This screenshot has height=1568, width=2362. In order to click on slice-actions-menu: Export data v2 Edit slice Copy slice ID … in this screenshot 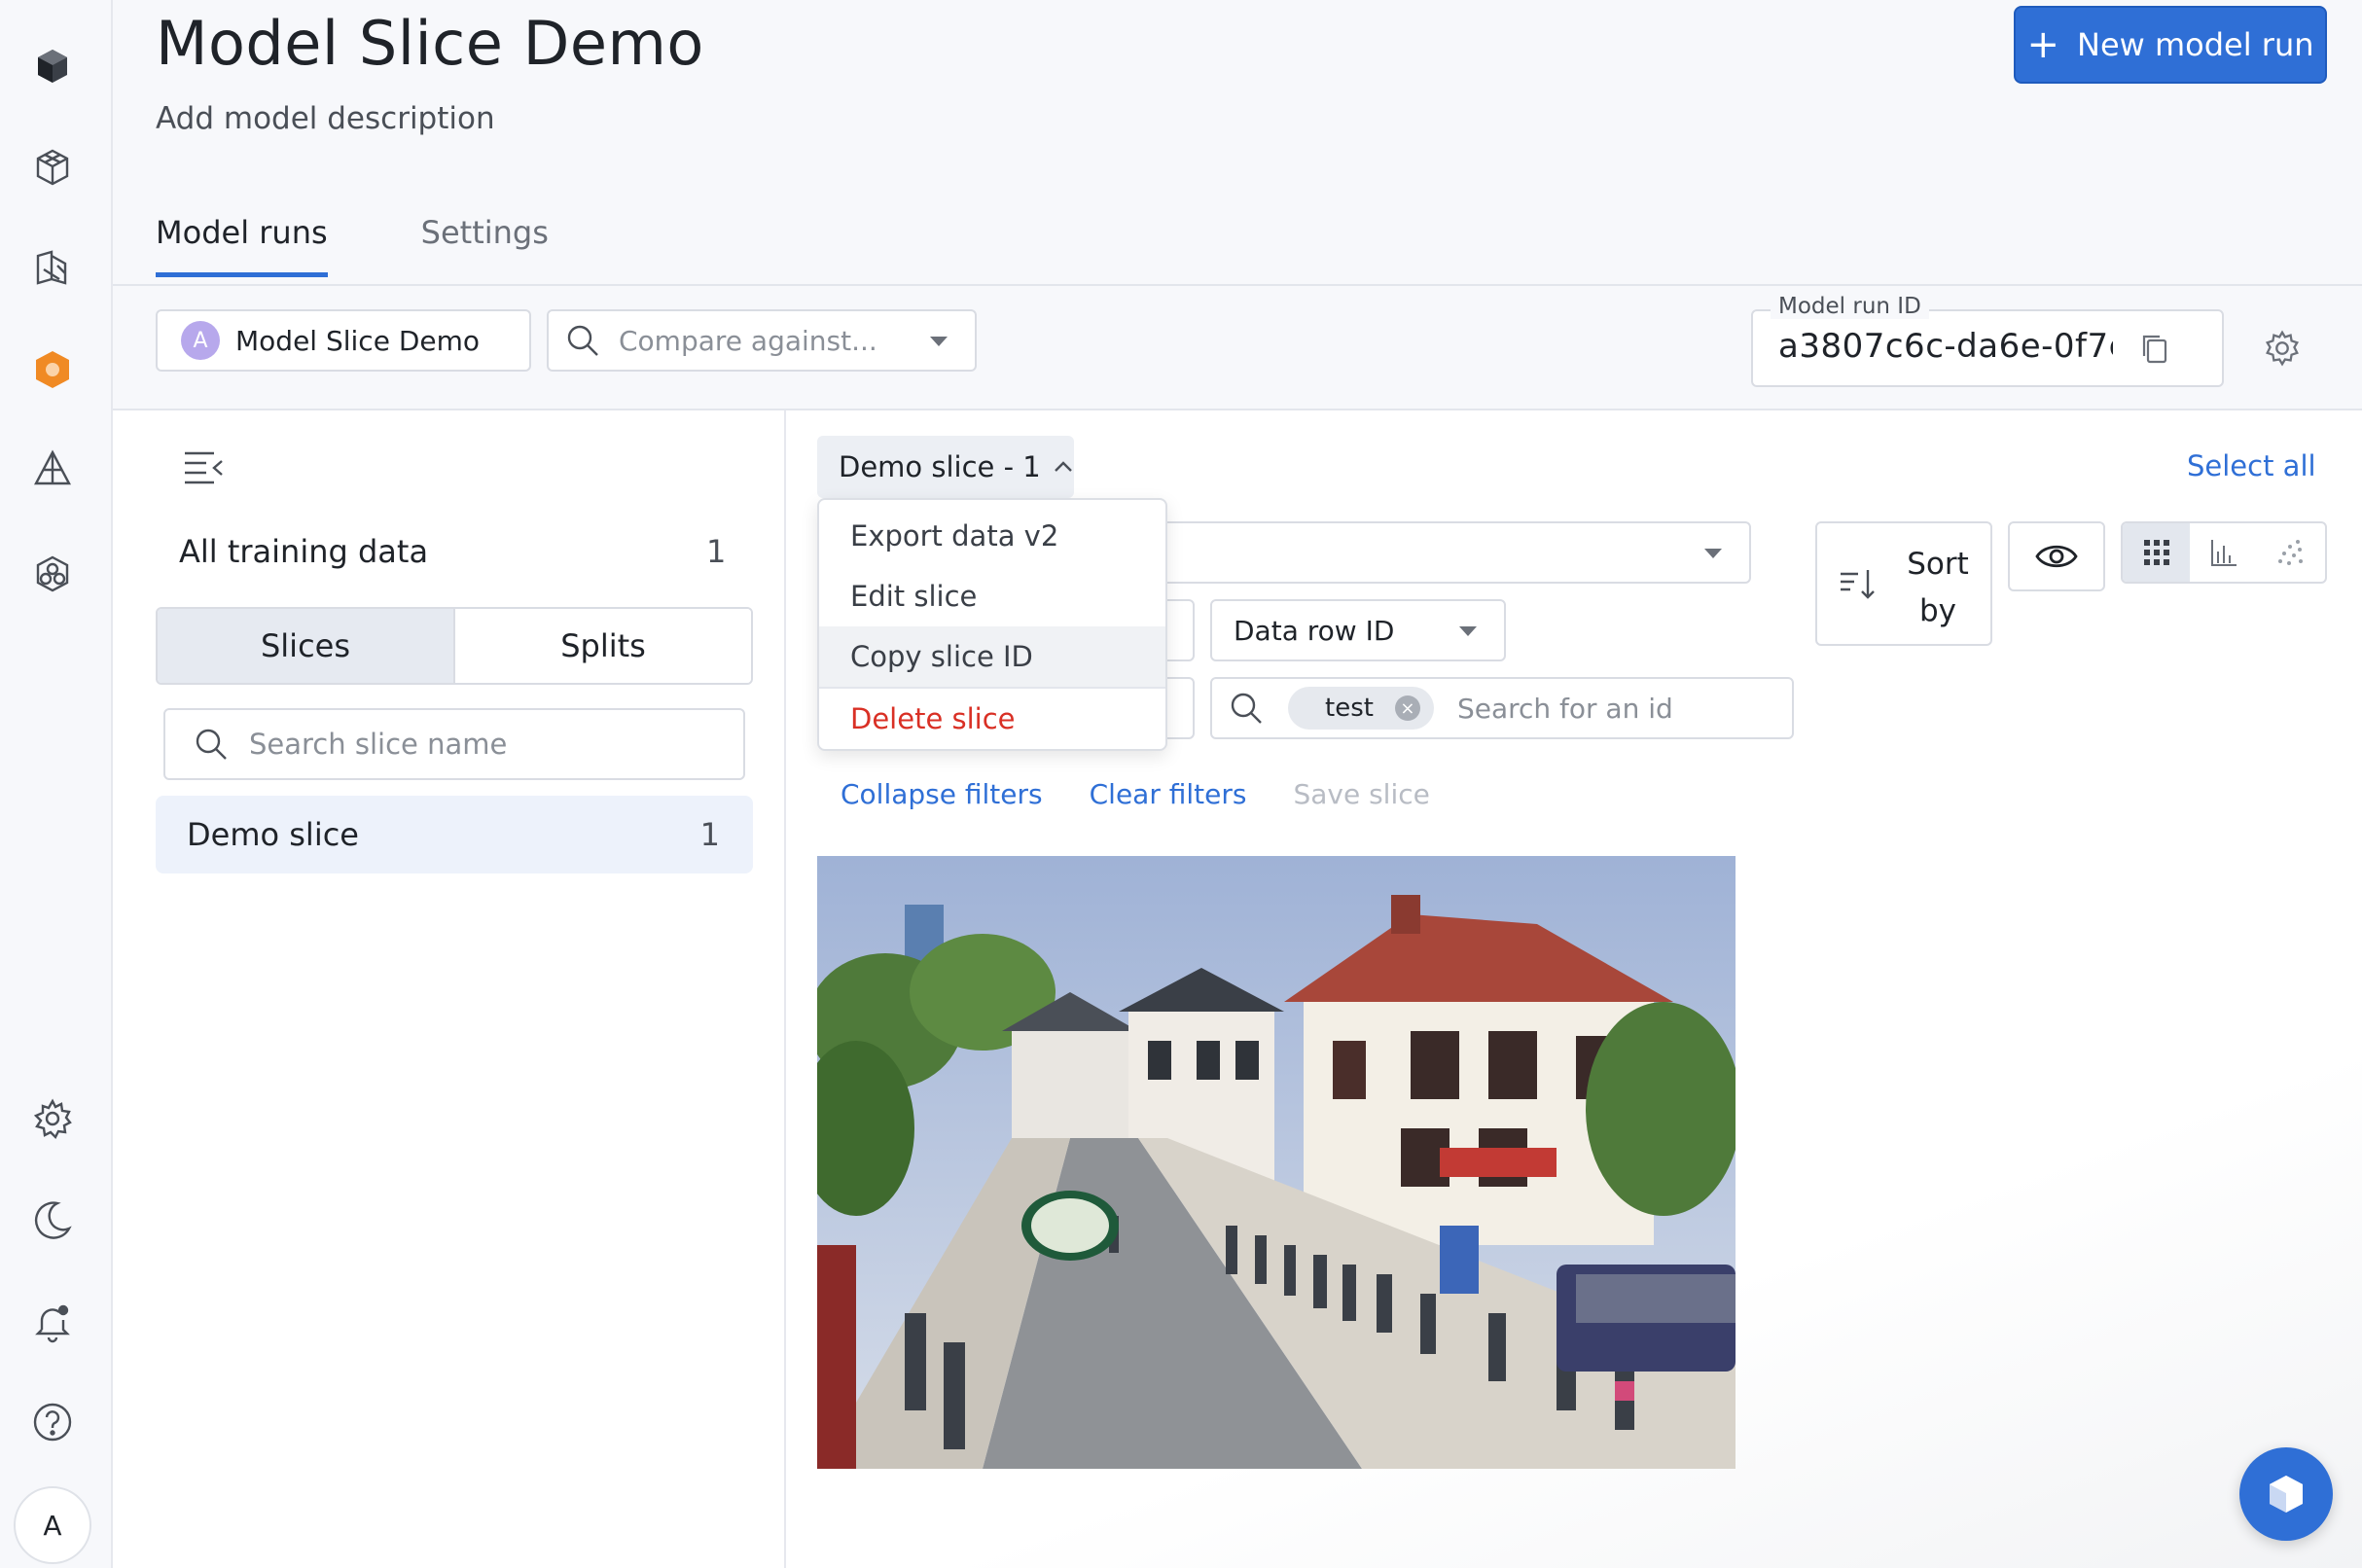, I will do `click(992, 624)`.